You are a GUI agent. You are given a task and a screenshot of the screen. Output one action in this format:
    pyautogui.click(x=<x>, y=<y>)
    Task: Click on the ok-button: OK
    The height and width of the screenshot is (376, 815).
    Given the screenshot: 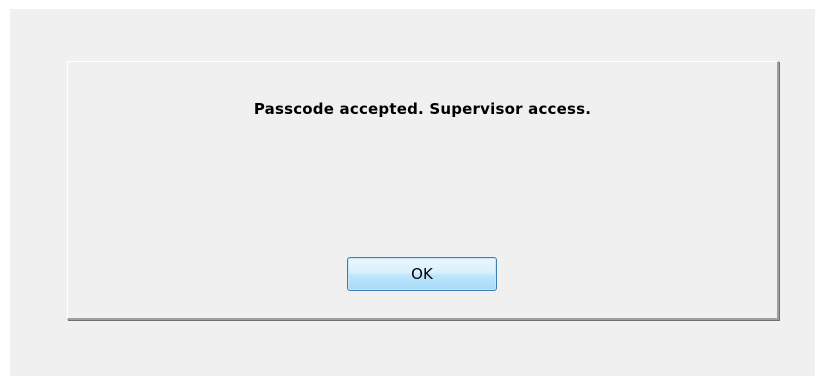 What is the action you would take?
    pyautogui.click(x=422, y=274)
    